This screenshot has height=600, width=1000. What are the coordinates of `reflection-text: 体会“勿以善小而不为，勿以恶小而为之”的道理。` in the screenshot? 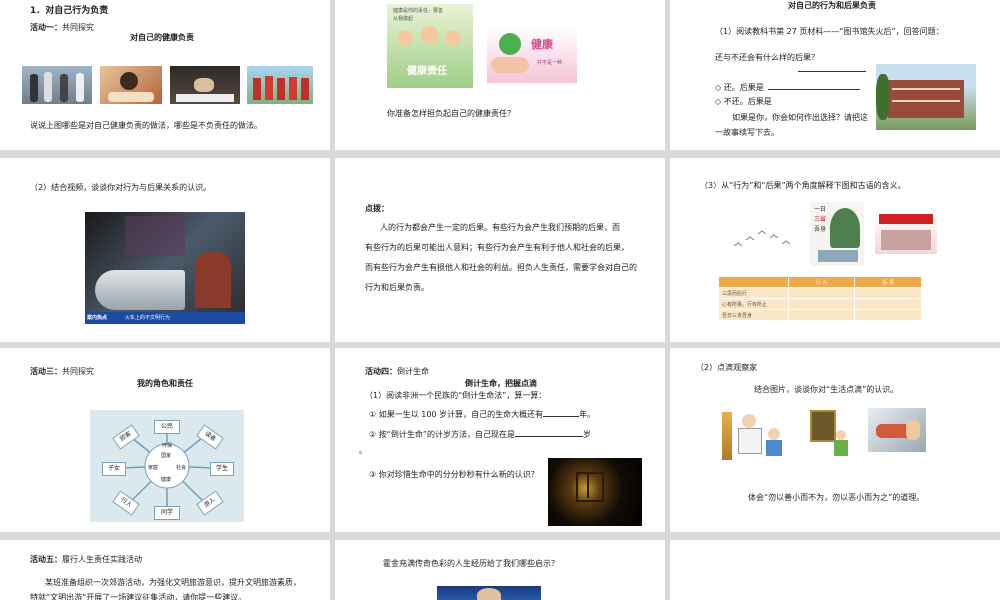 It's located at (836, 497).